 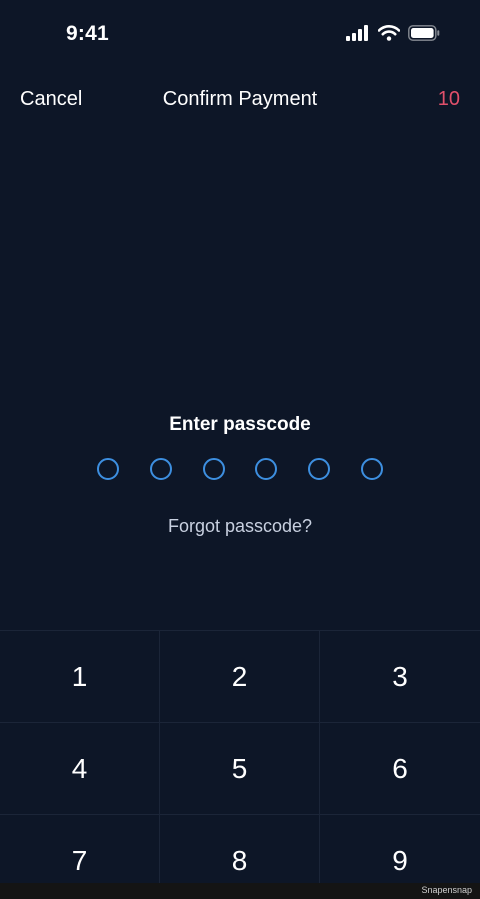 I want to click on countdown-counter: 10, so click(x=448, y=99).